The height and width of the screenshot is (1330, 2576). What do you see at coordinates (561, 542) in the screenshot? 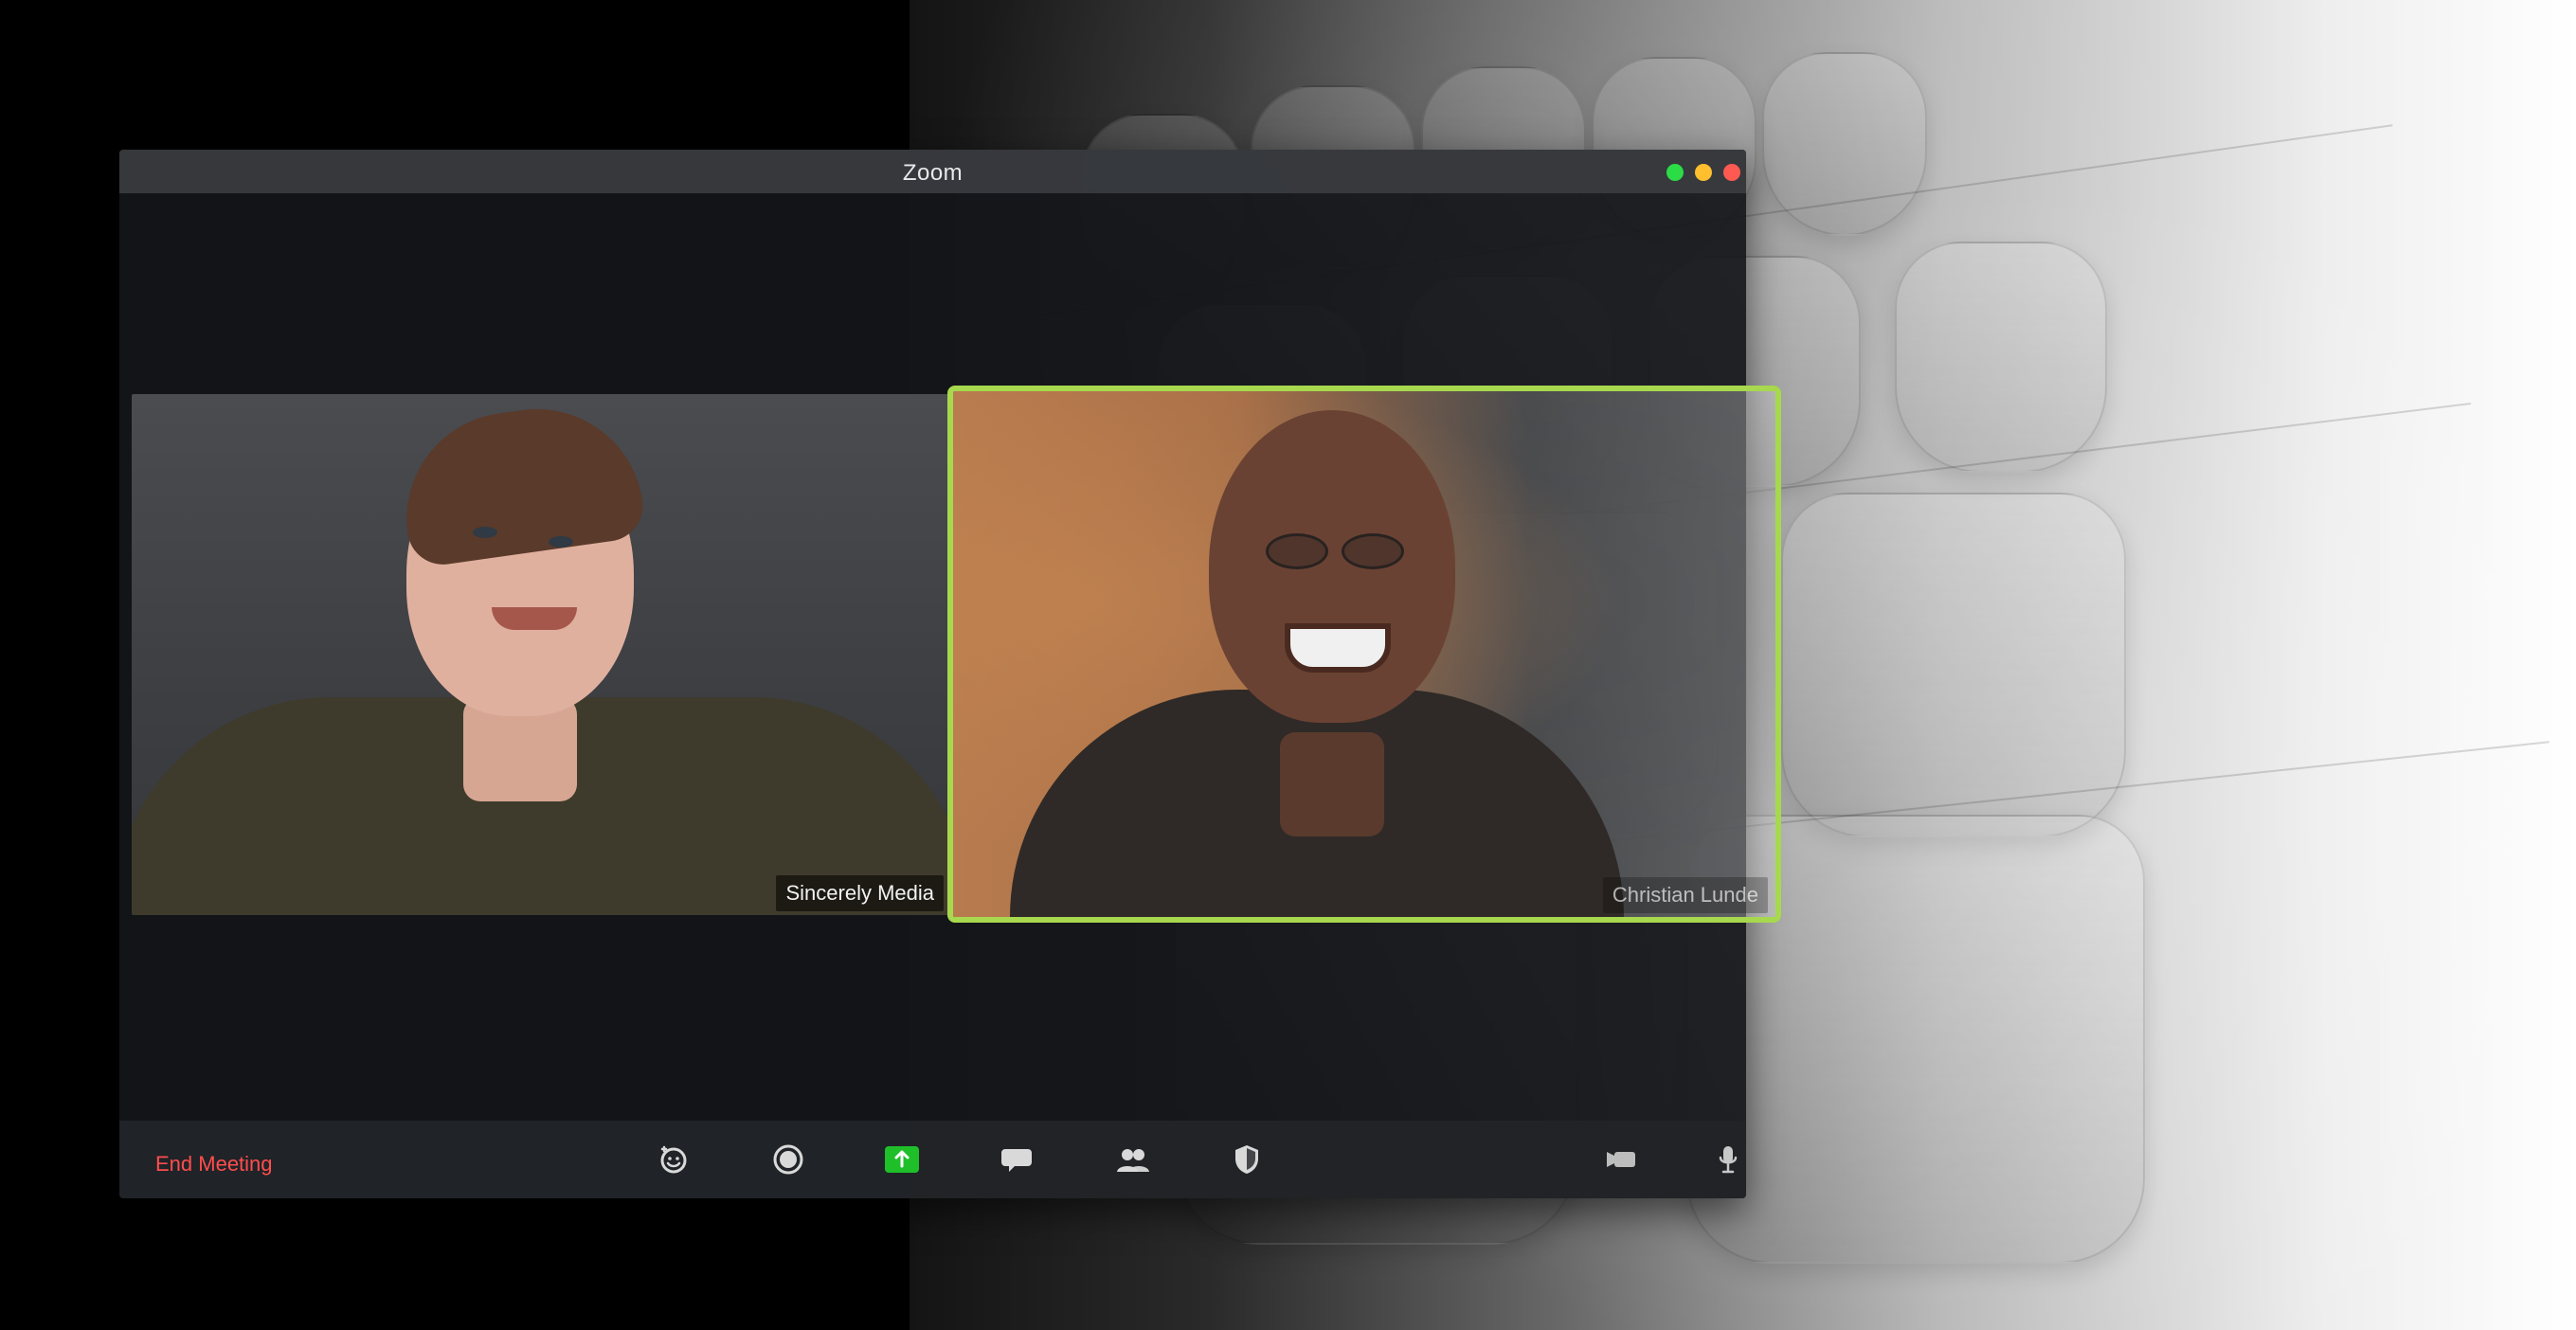
I see `participant-1-eye-right` at bounding box center [561, 542].